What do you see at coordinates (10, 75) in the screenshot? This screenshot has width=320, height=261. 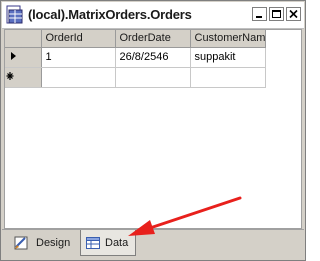 I see `new-row-icon` at bounding box center [10, 75].